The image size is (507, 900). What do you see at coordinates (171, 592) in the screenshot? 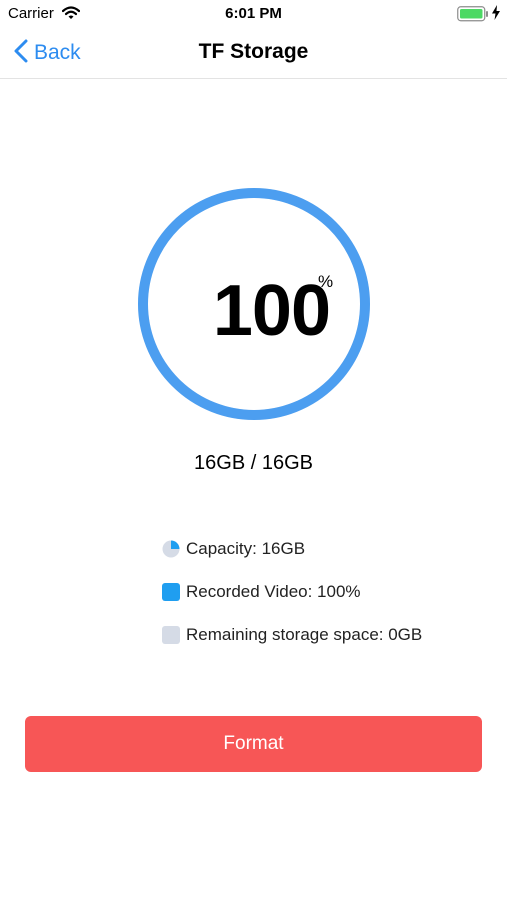
I see `blue-swatch-icon` at bounding box center [171, 592].